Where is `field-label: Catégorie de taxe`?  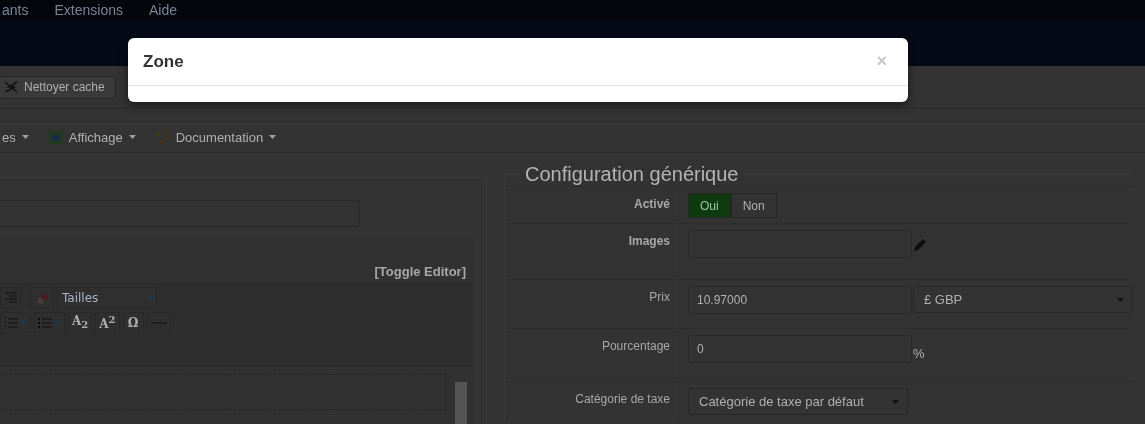
field-label: Catégorie de taxe is located at coordinates (622, 399).